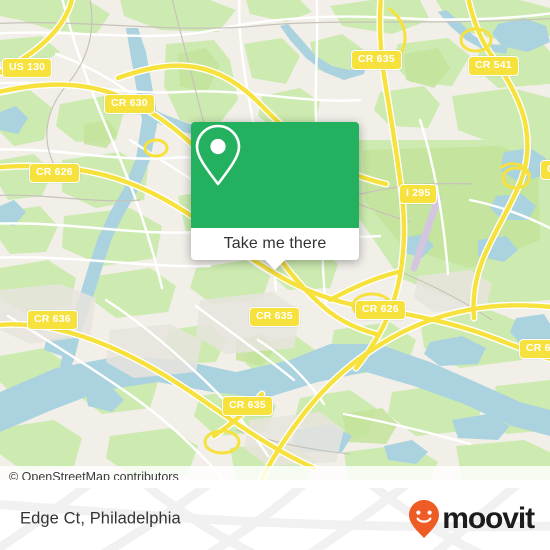 Image resolution: width=550 pixels, height=550 pixels. Describe the element at coordinates (54, 173) in the screenshot. I see `road-shield-cr-626-left: CR 626` at that location.